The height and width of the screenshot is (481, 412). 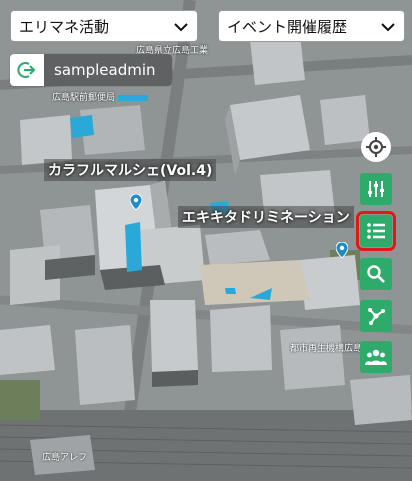 I want to click on list-icon, so click(x=376, y=231).